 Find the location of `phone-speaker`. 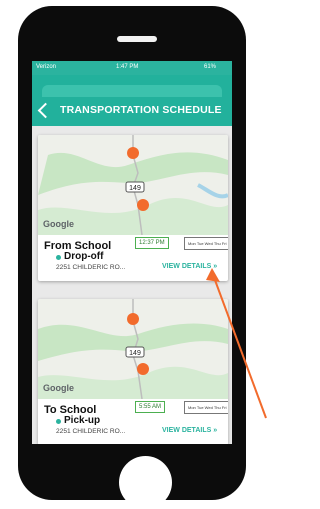

phone-speaker is located at coordinates (137, 39).